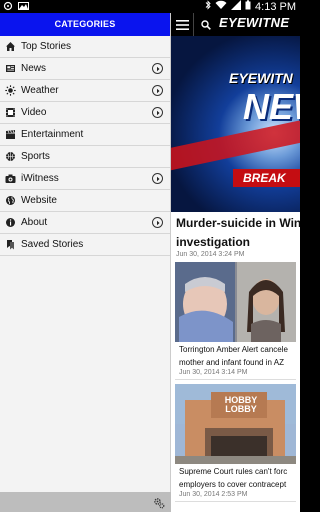  Describe the element at coordinates (266, 178) in the screenshot. I see `hero-breaking-banner: BREAK` at that location.